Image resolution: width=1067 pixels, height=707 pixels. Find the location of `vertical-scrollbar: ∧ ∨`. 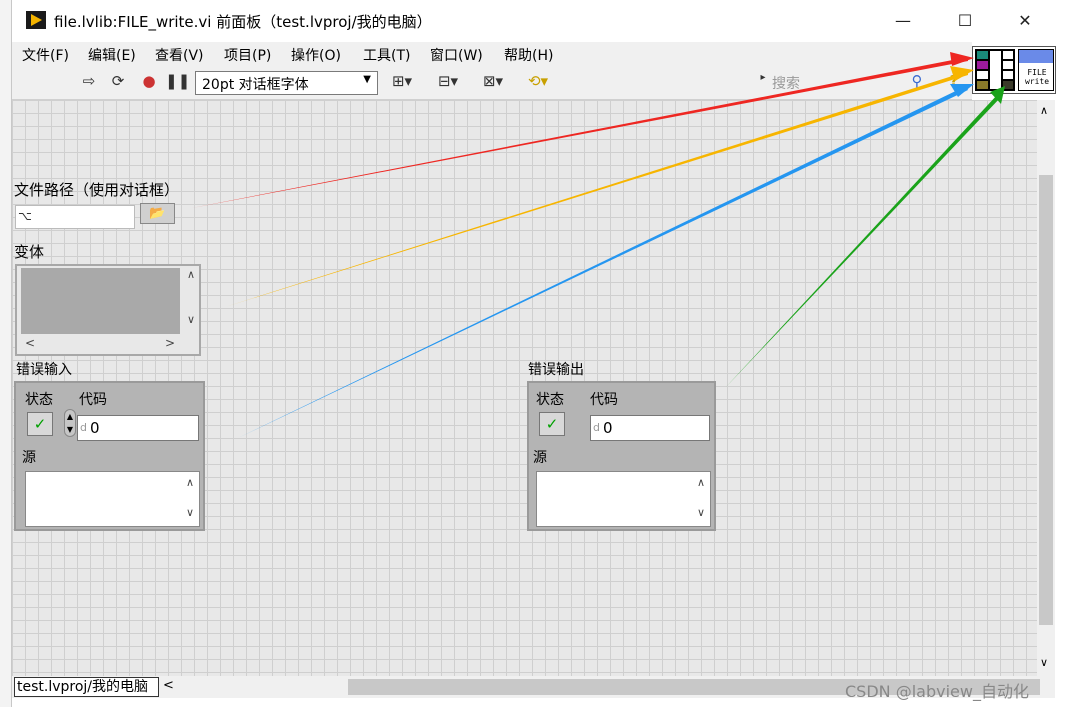

vertical-scrollbar: ∧ ∨ is located at coordinates (1046, 388).